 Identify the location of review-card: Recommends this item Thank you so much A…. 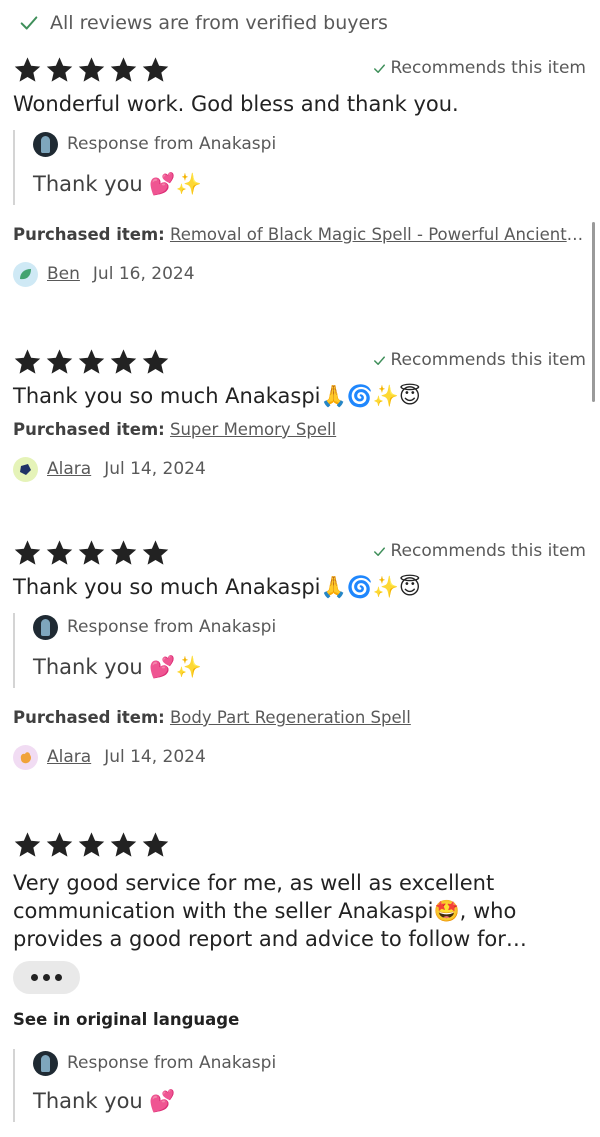
(299, 415).